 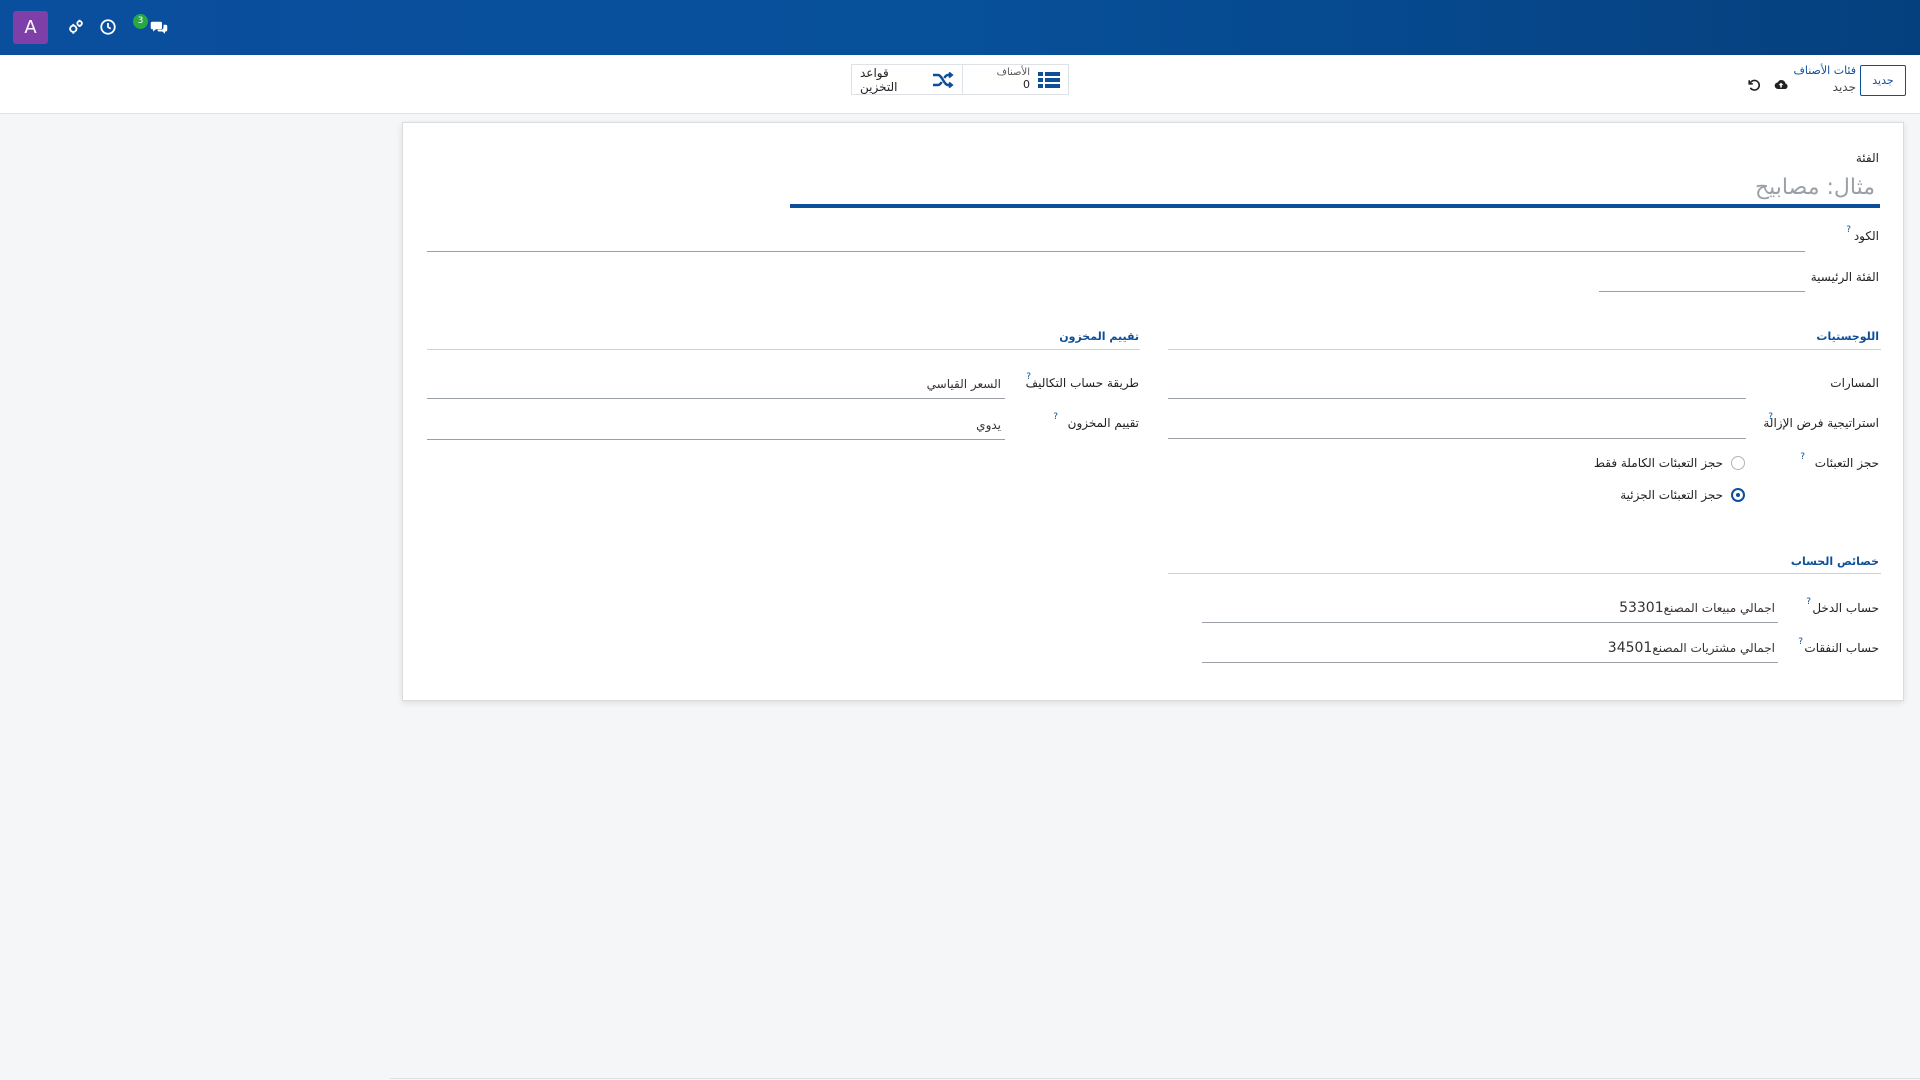 What do you see at coordinates (1847, 336) in the screenshot?
I see `logistics-section-title: اللوجستيات` at bounding box center [1847, 336].